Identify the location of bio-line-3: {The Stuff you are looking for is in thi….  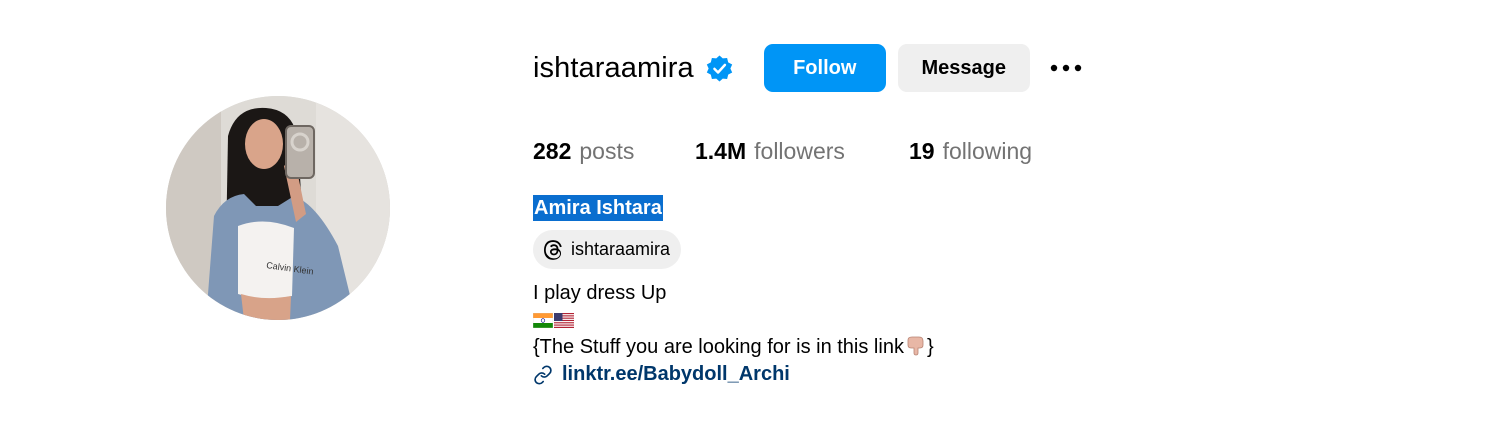
(733, 347).